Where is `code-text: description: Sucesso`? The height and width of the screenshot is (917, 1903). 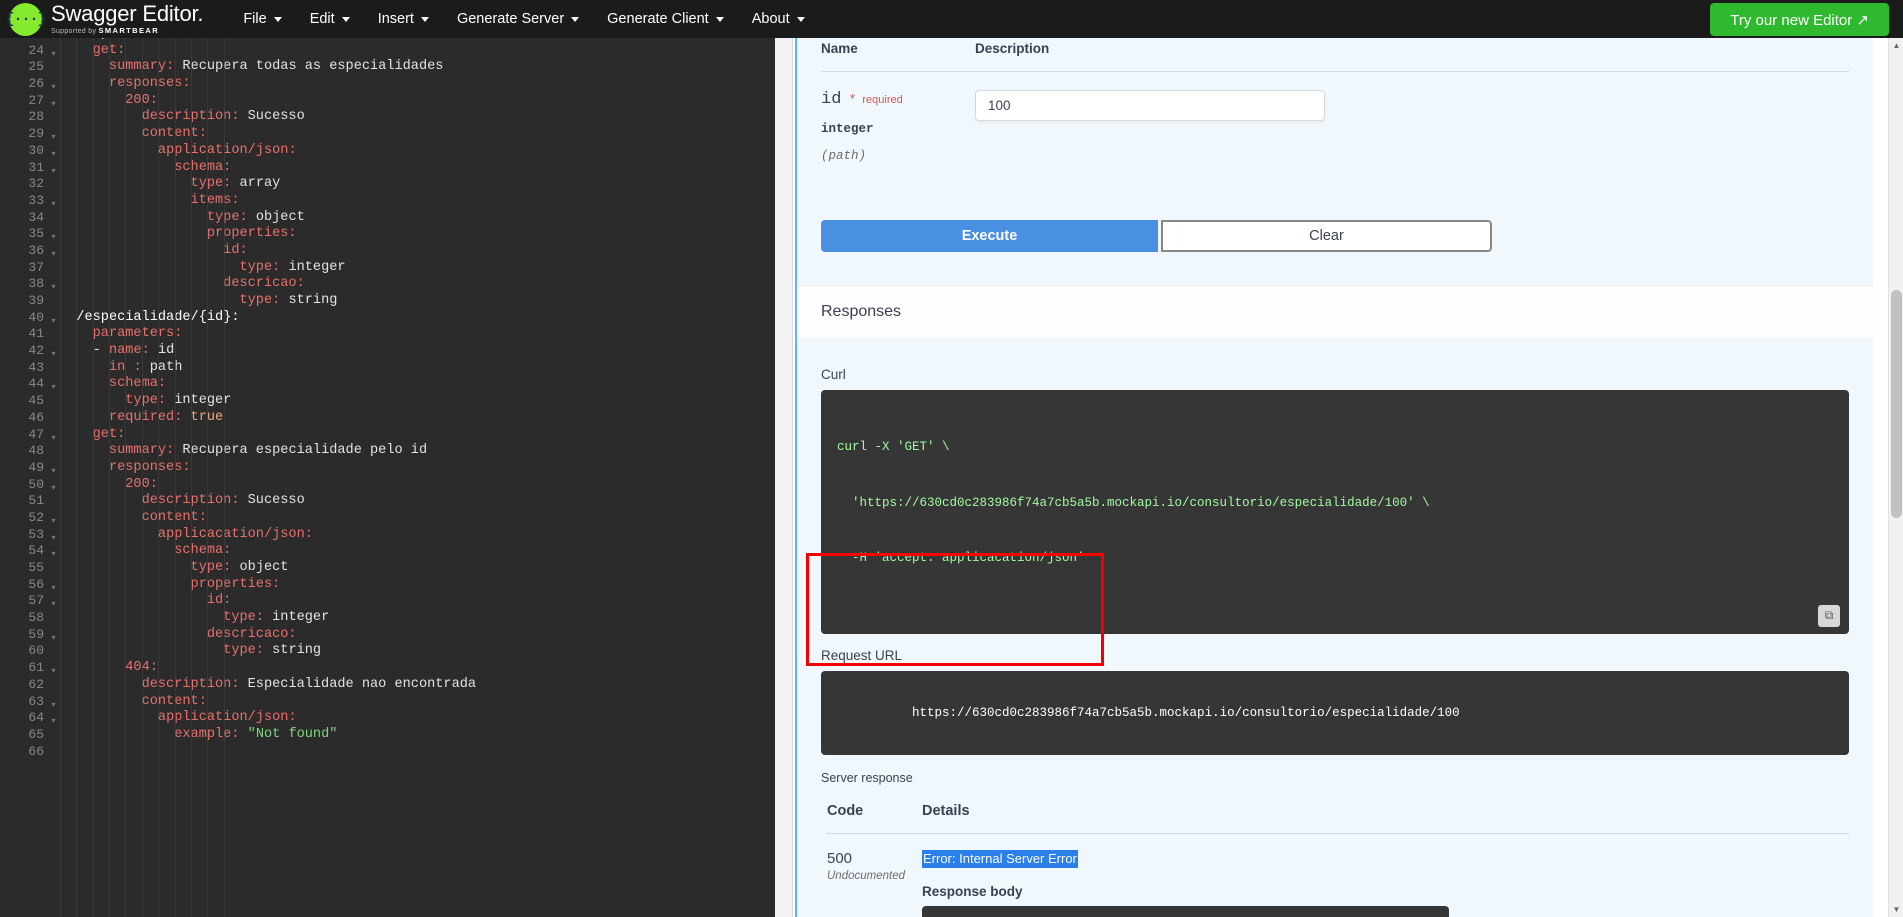
code-text: description: Sucesso is located at coordinates (223, 117).